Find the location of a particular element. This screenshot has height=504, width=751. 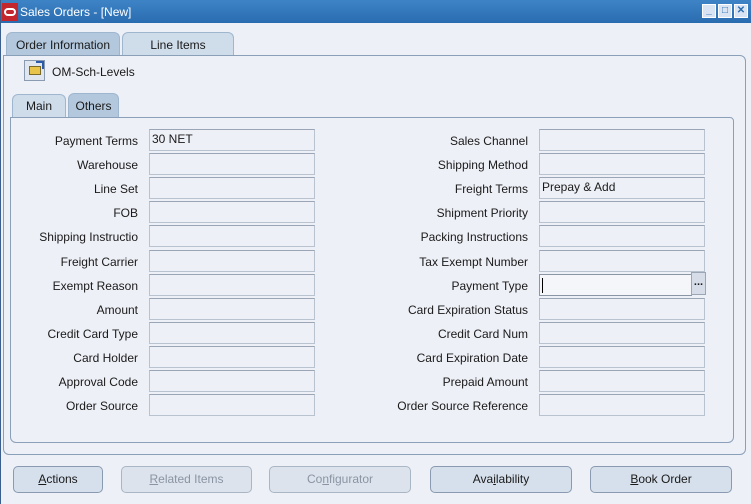

order-source-reference-label: Order Source Reference is located at coordinates (462, 406).